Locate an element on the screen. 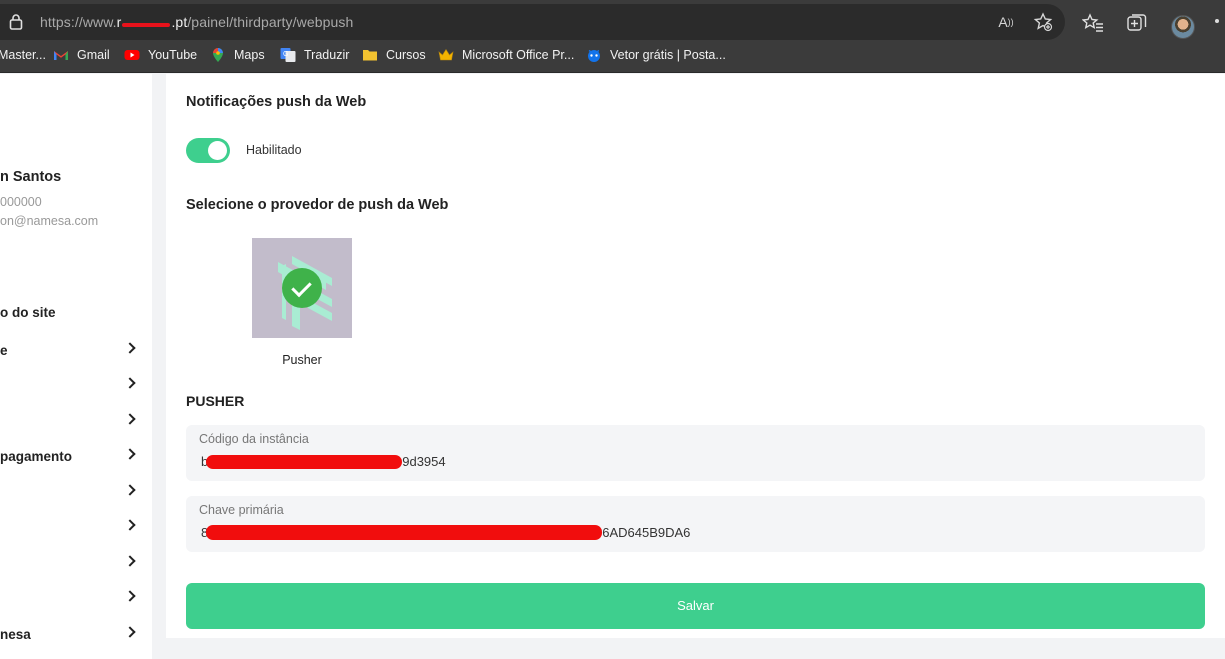 The height and width of the screenshot is (659, 1225). maps-icon is located at coordinates (218, 55).